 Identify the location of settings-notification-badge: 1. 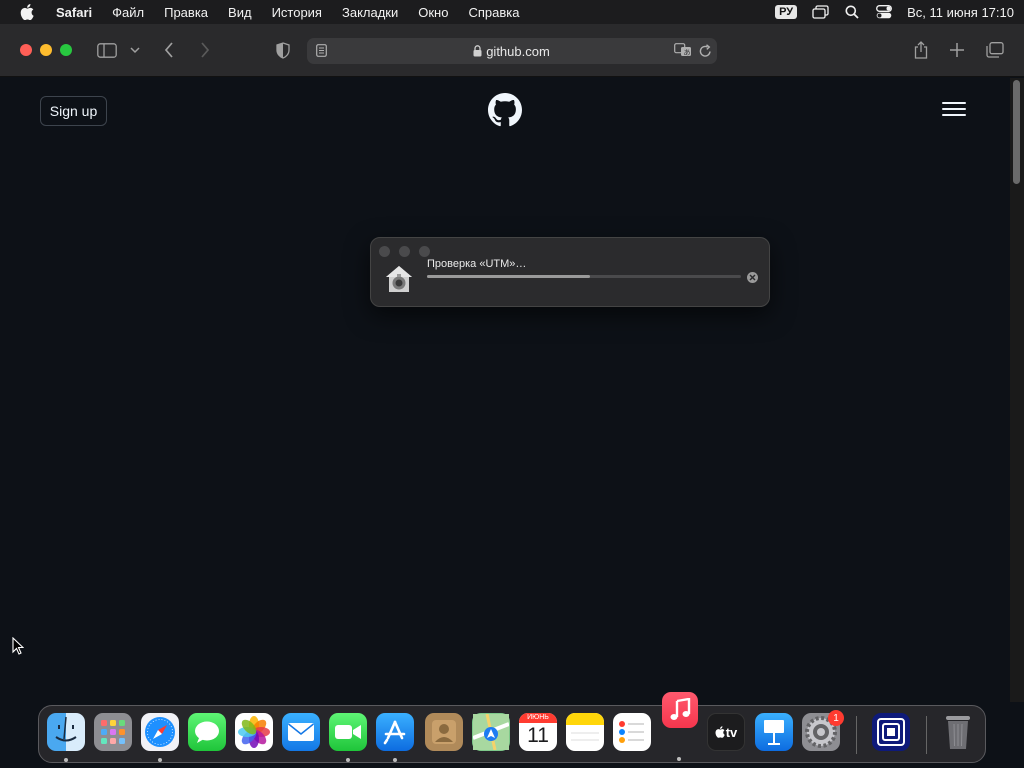
(836, 718).